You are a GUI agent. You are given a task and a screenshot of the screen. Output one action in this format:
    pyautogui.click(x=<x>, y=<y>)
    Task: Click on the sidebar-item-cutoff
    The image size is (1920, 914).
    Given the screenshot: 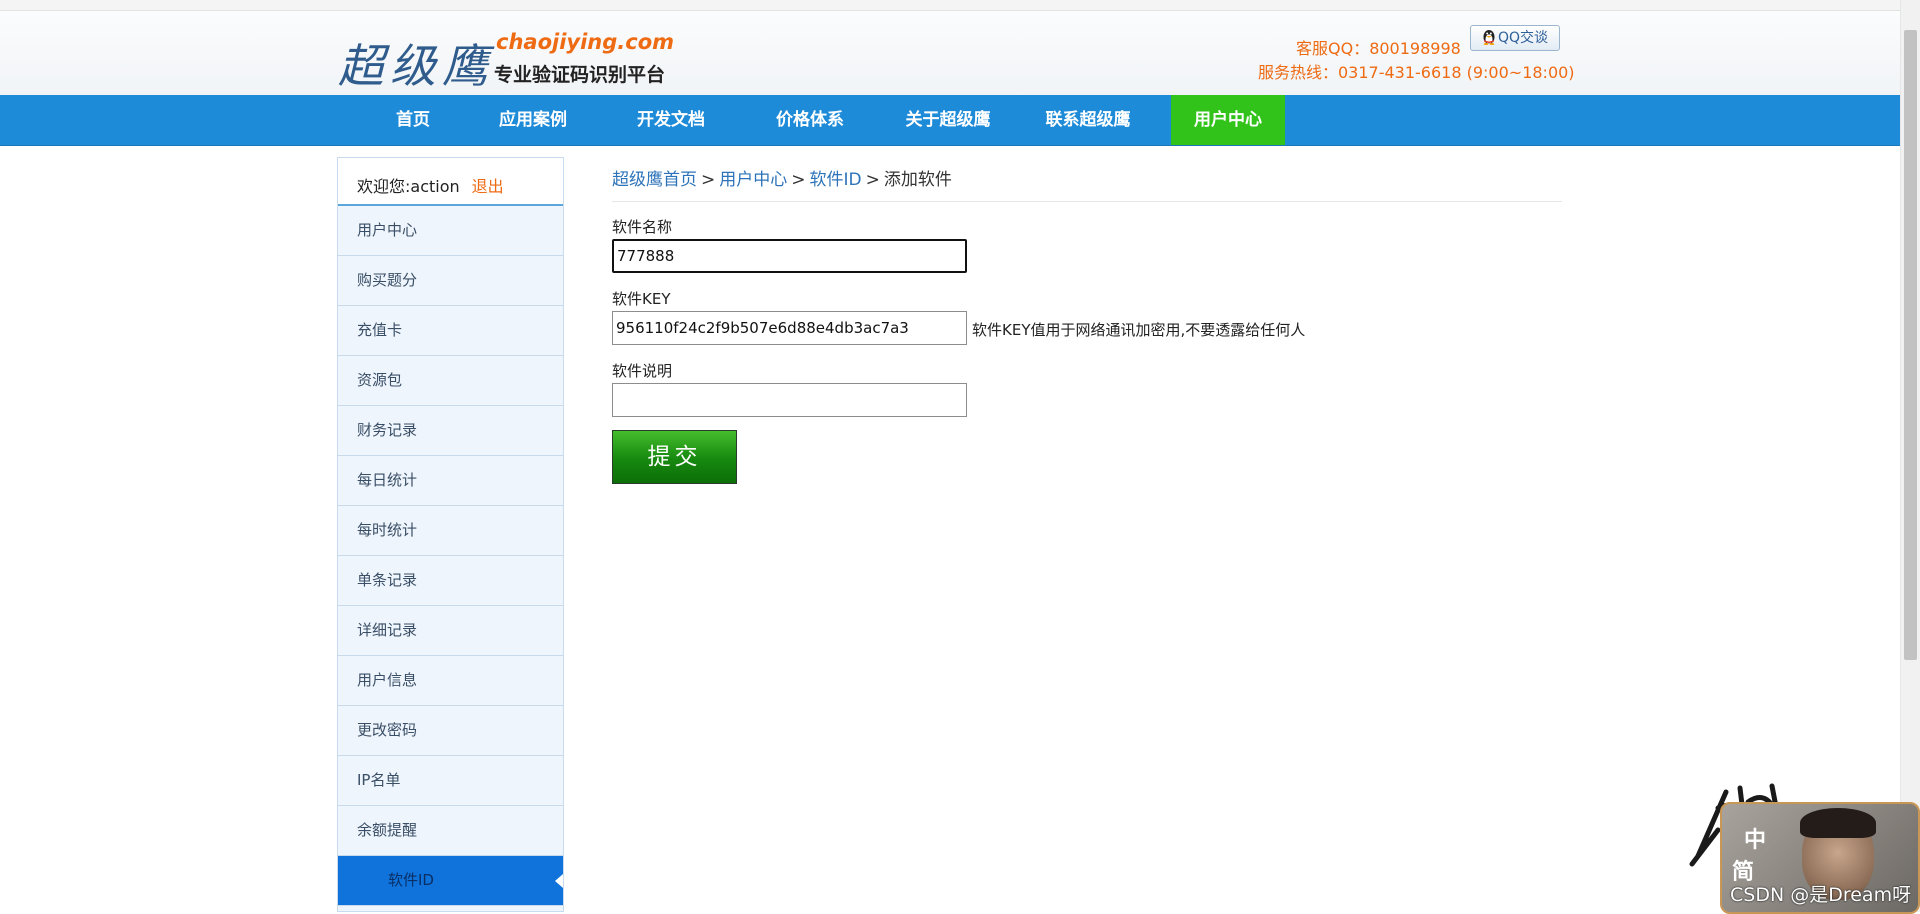 What is the action you would take?
    pyautogui.click(x=450, y=908)
    